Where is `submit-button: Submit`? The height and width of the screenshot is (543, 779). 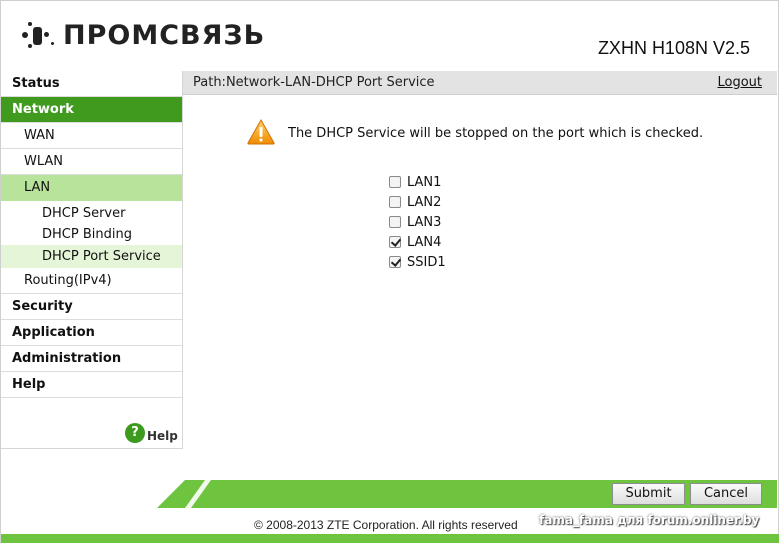
submit-button: Submit is located at coordinates (648, 494).